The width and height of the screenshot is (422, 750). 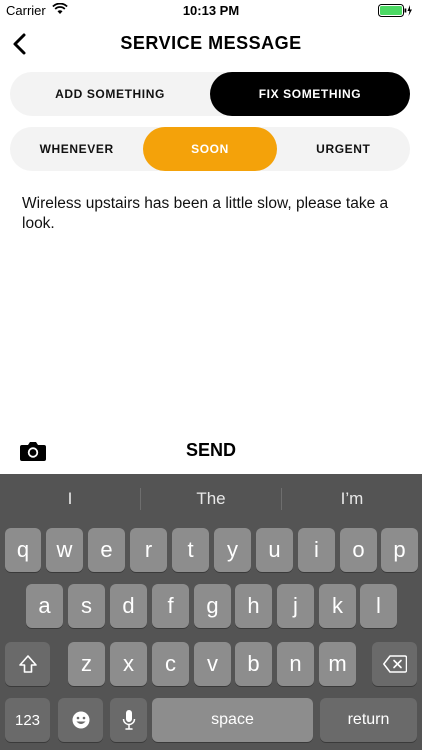 I want to click on key-h: h, so click(x=253, y=606).